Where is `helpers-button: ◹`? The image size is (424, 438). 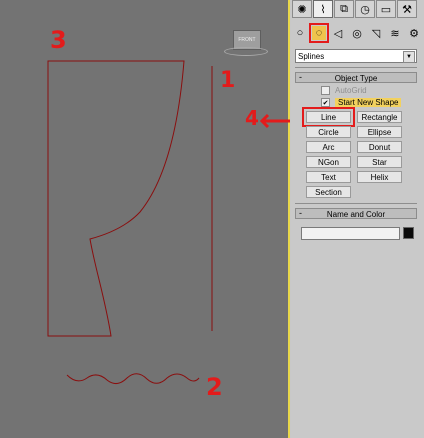 helpers-button: ◹ is located at coordinates (376, 33).